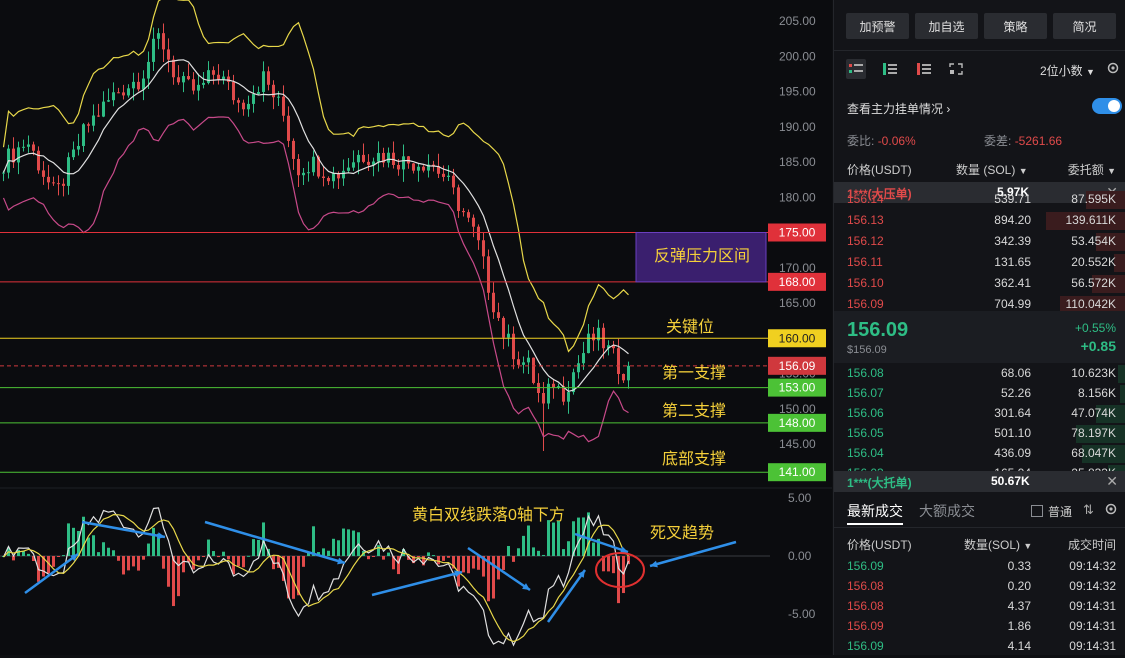 This screenshot has width=1125, height=658. Describe the element at coordinates (979, 242) in the screenshot. I see `ask-row: 156.12 342.39 53.454K` at that location.